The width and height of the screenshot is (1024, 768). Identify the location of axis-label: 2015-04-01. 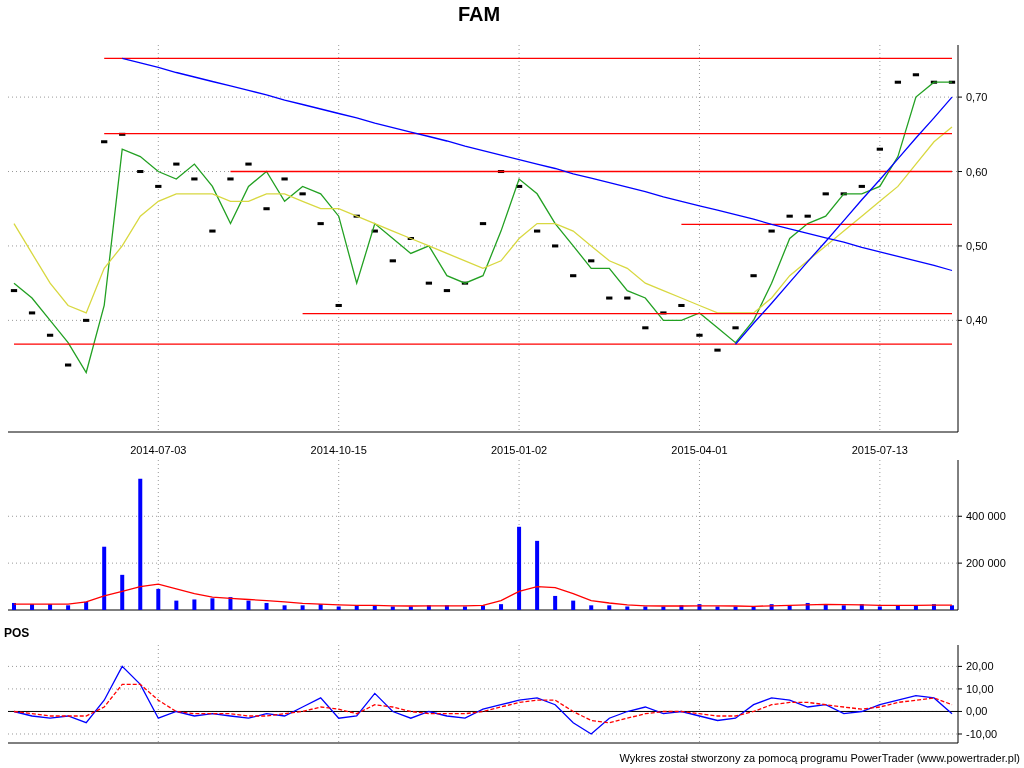
(699, 450).